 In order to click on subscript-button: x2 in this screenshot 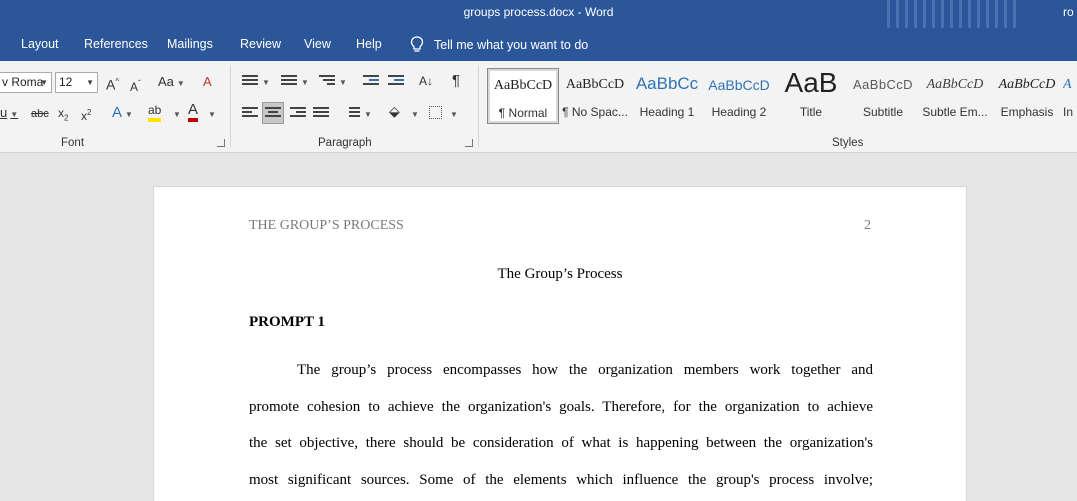, I will do `click(63, 115)`.